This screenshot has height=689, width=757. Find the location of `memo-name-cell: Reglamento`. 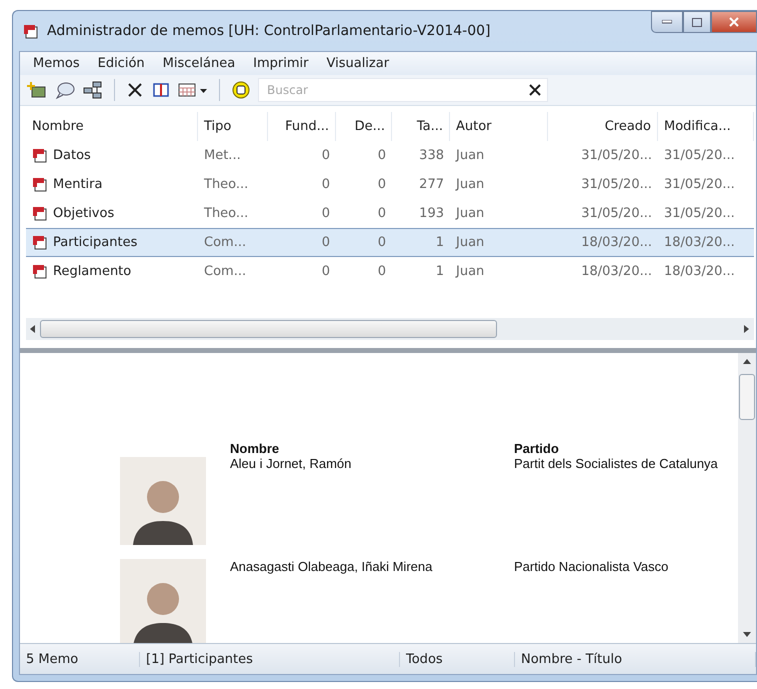

memo-name-cell: Reglamento is located at coordinates (112, 271).